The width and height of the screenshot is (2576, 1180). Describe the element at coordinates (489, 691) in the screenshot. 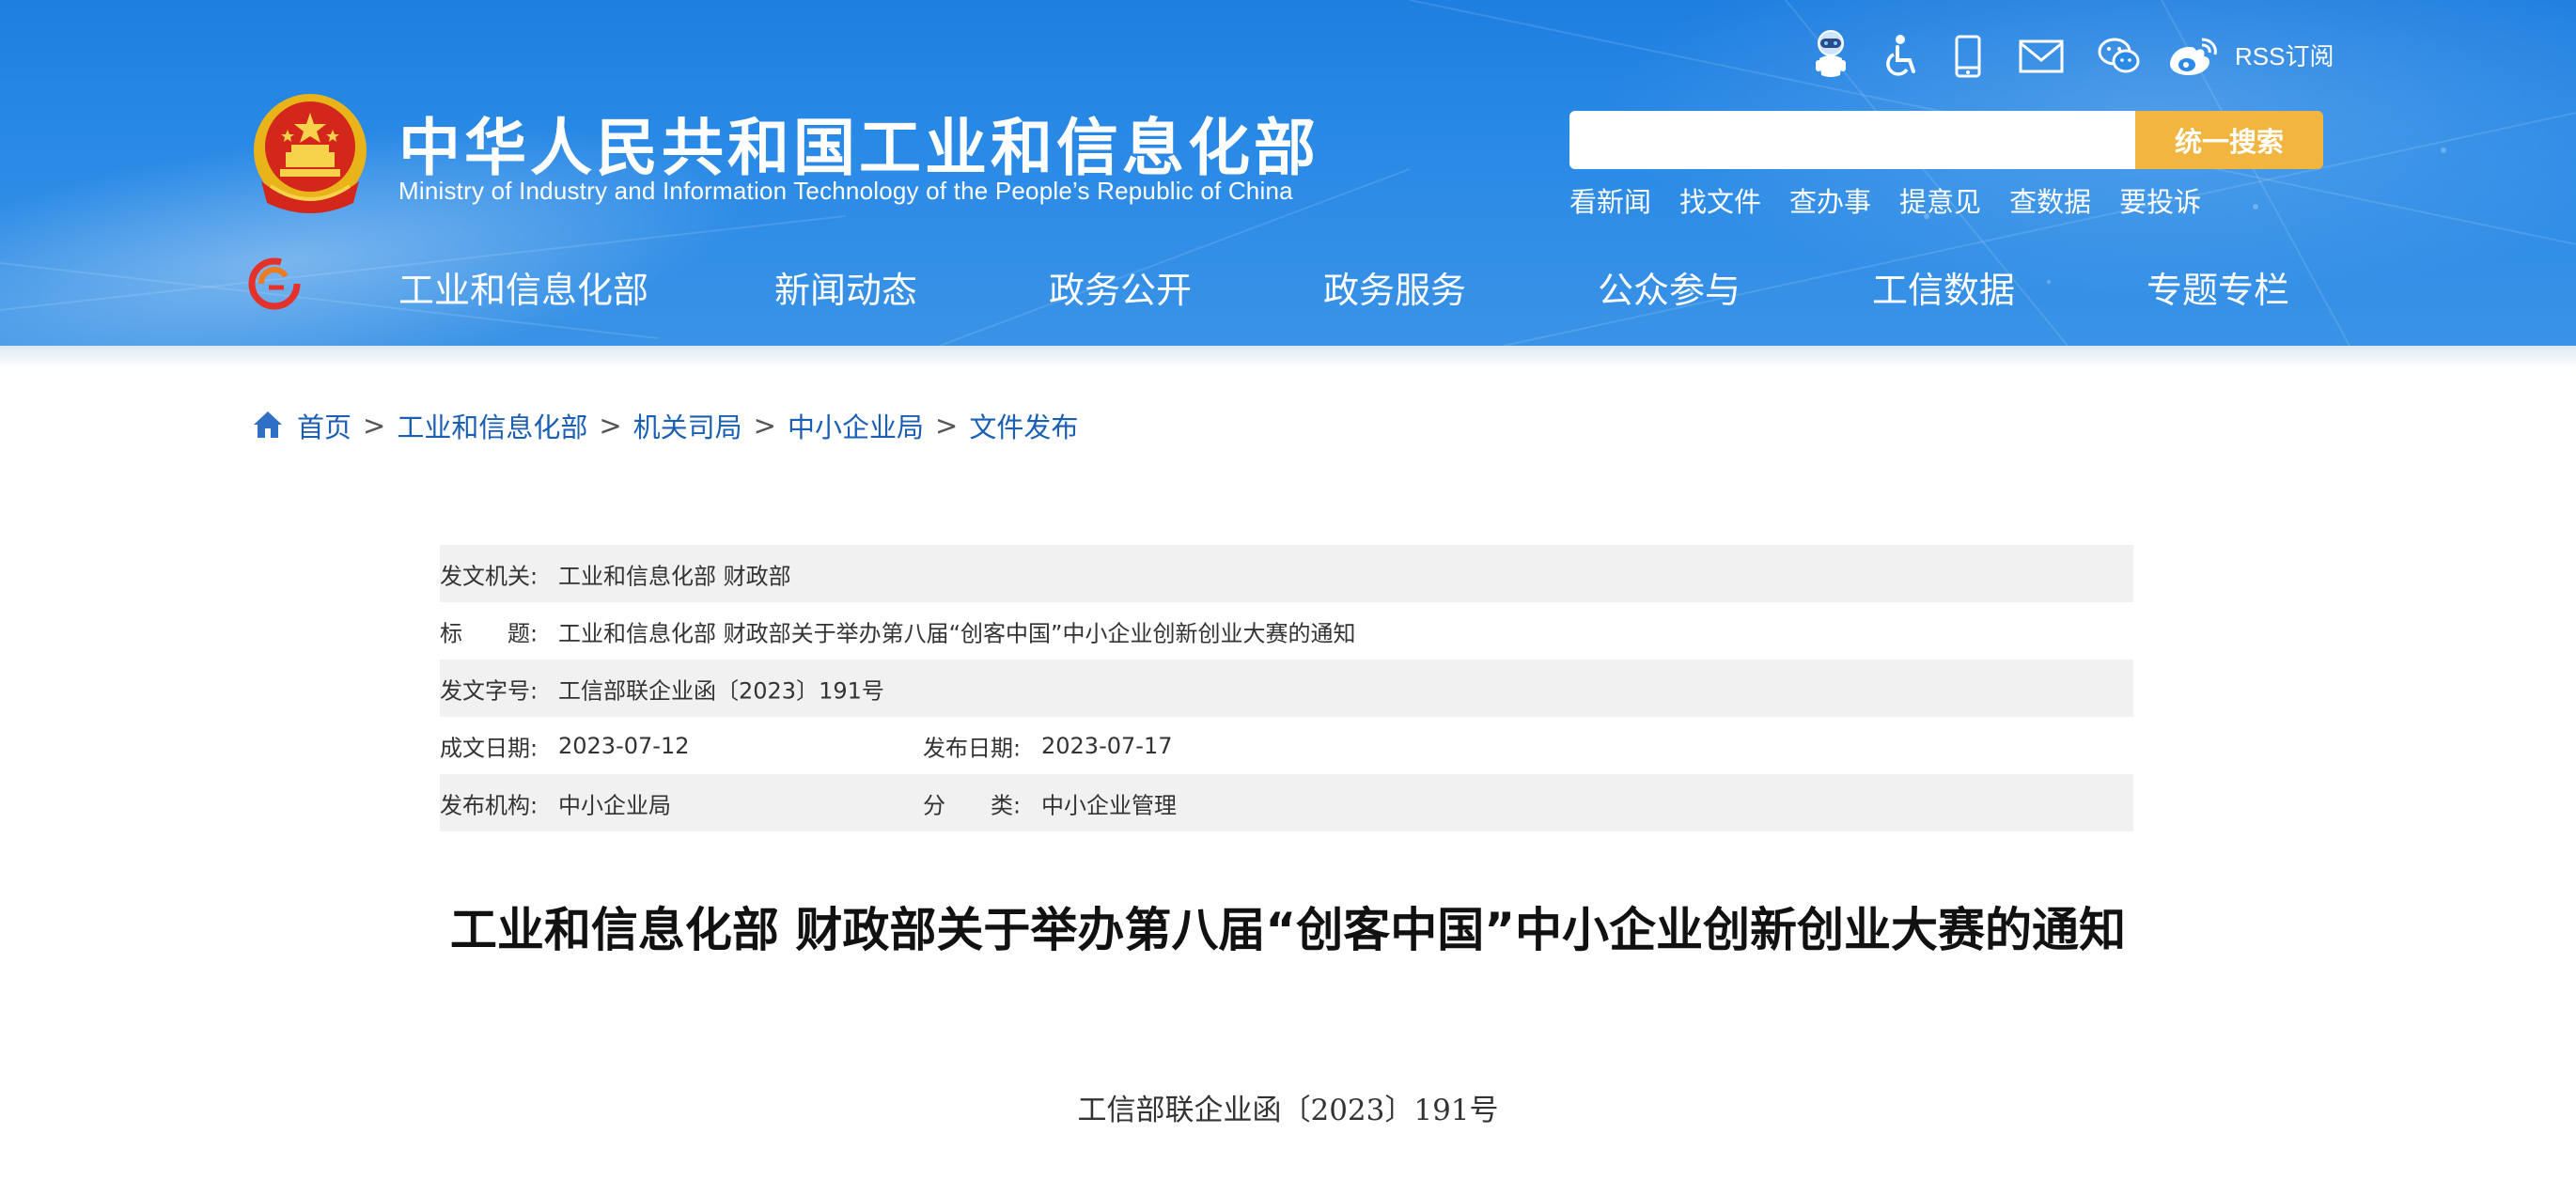

I see `doc-number-label: 发文字号:` at that location.